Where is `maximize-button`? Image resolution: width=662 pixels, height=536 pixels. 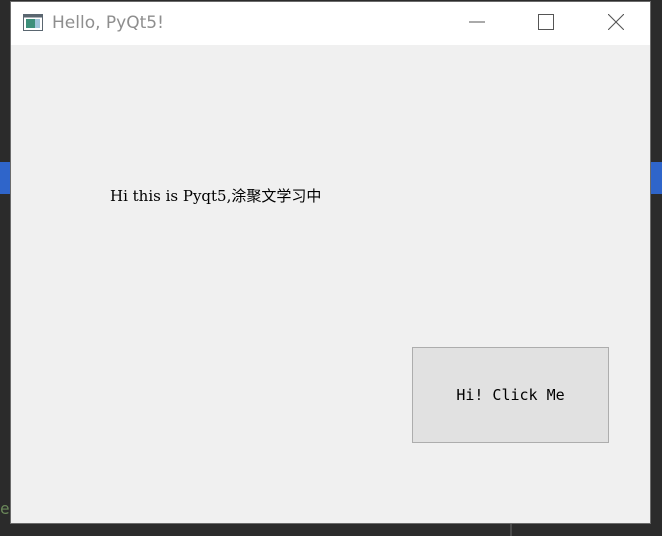 maximize-button is located at coordinates (546, 23).